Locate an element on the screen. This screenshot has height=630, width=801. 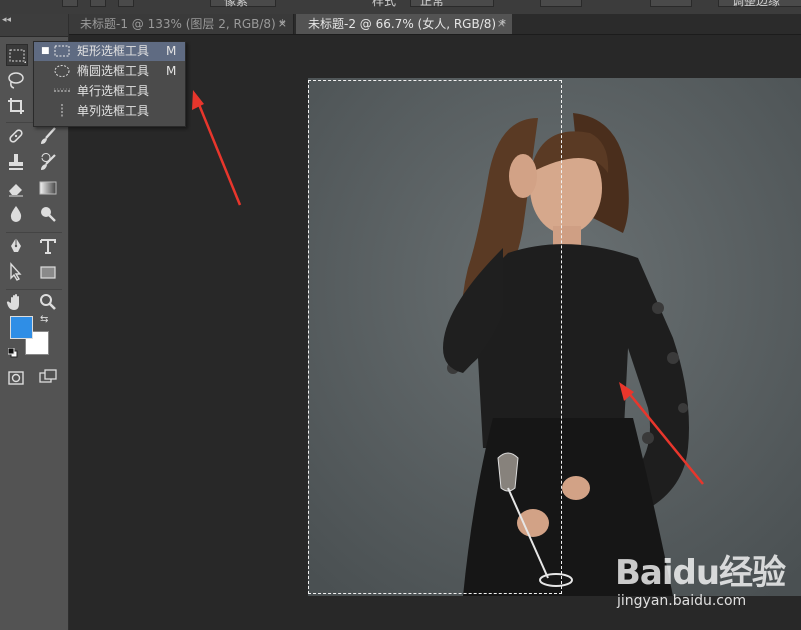
rect-marquee-icon is located at coordinates (62, 54).